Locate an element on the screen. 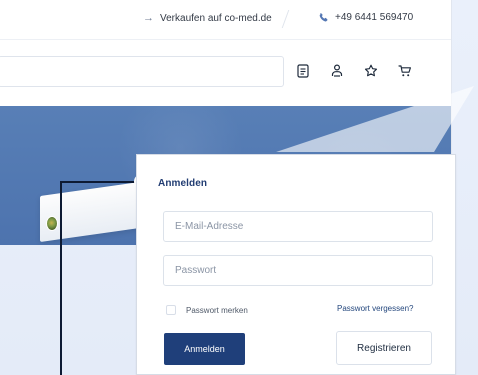 The image size is (478, 375). sell-link-label: Verkaufen auf co-med.de is located at coordinates (216, 18).